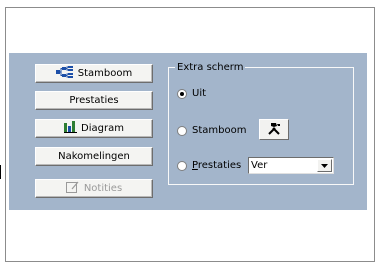 This screenshot has width=381, height=266. Describe the element at coordinates (182, 130) in the screenshot. I see `radio-stamboom-button` at that location.